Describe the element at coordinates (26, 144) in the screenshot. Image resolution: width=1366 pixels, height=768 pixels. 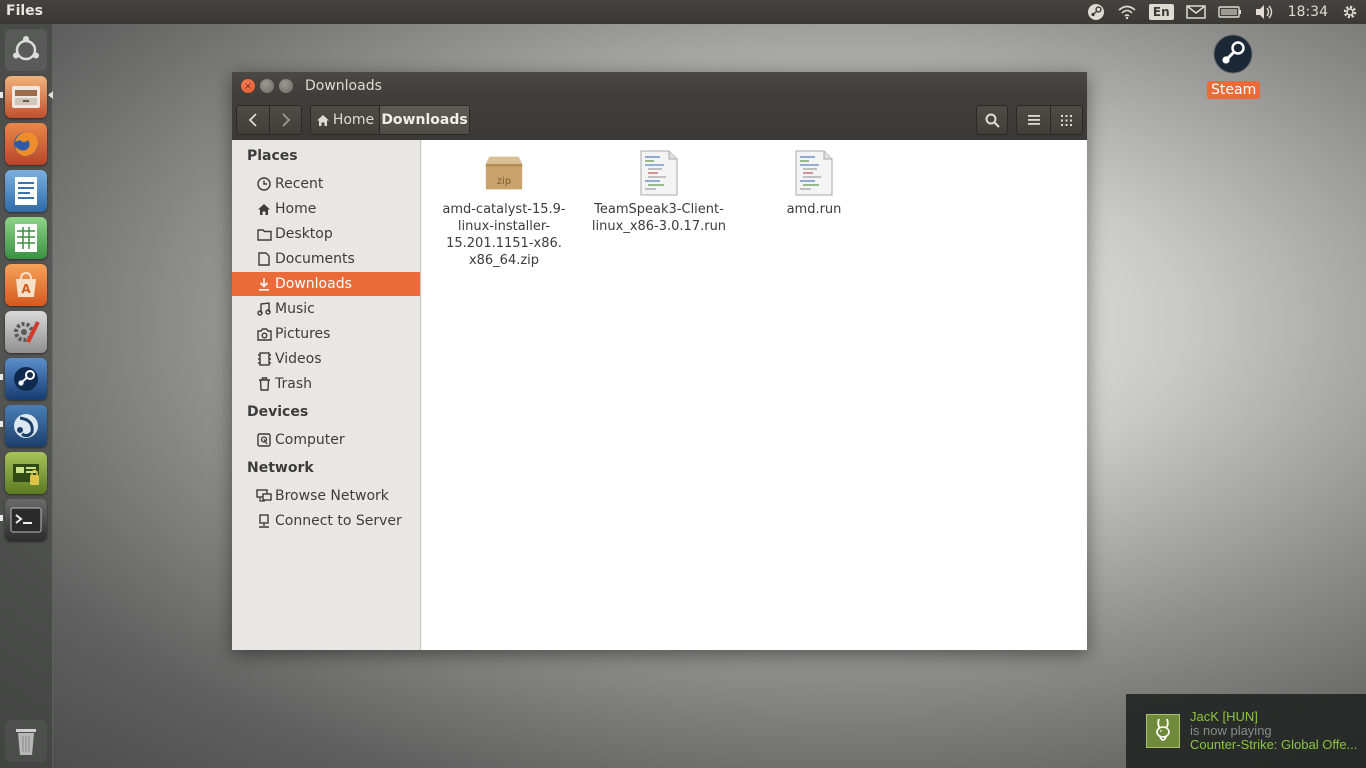
I see `firefox-icon` at that location.